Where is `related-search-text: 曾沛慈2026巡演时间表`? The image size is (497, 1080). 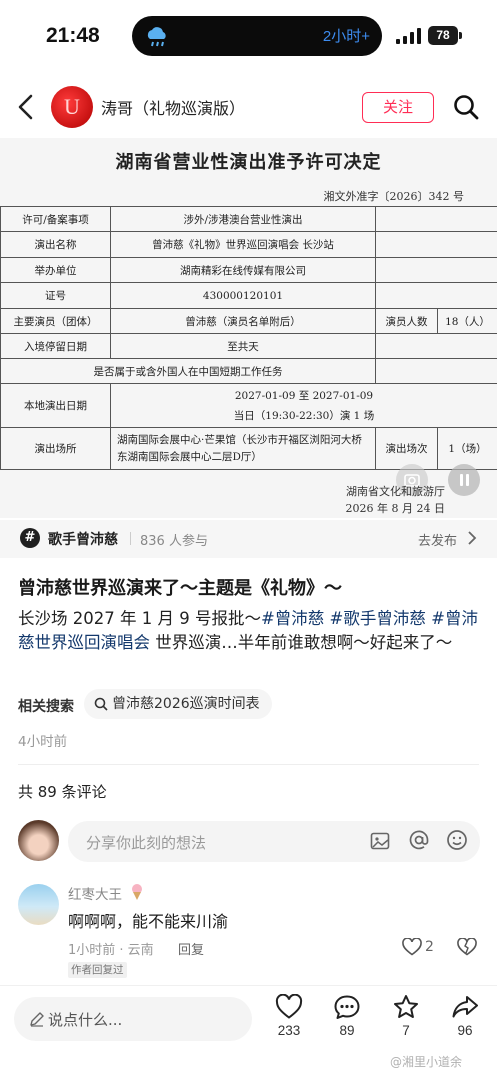 related-search-text: 曾沛慈2026巡演时间表 is located at coordinates (186, 704).